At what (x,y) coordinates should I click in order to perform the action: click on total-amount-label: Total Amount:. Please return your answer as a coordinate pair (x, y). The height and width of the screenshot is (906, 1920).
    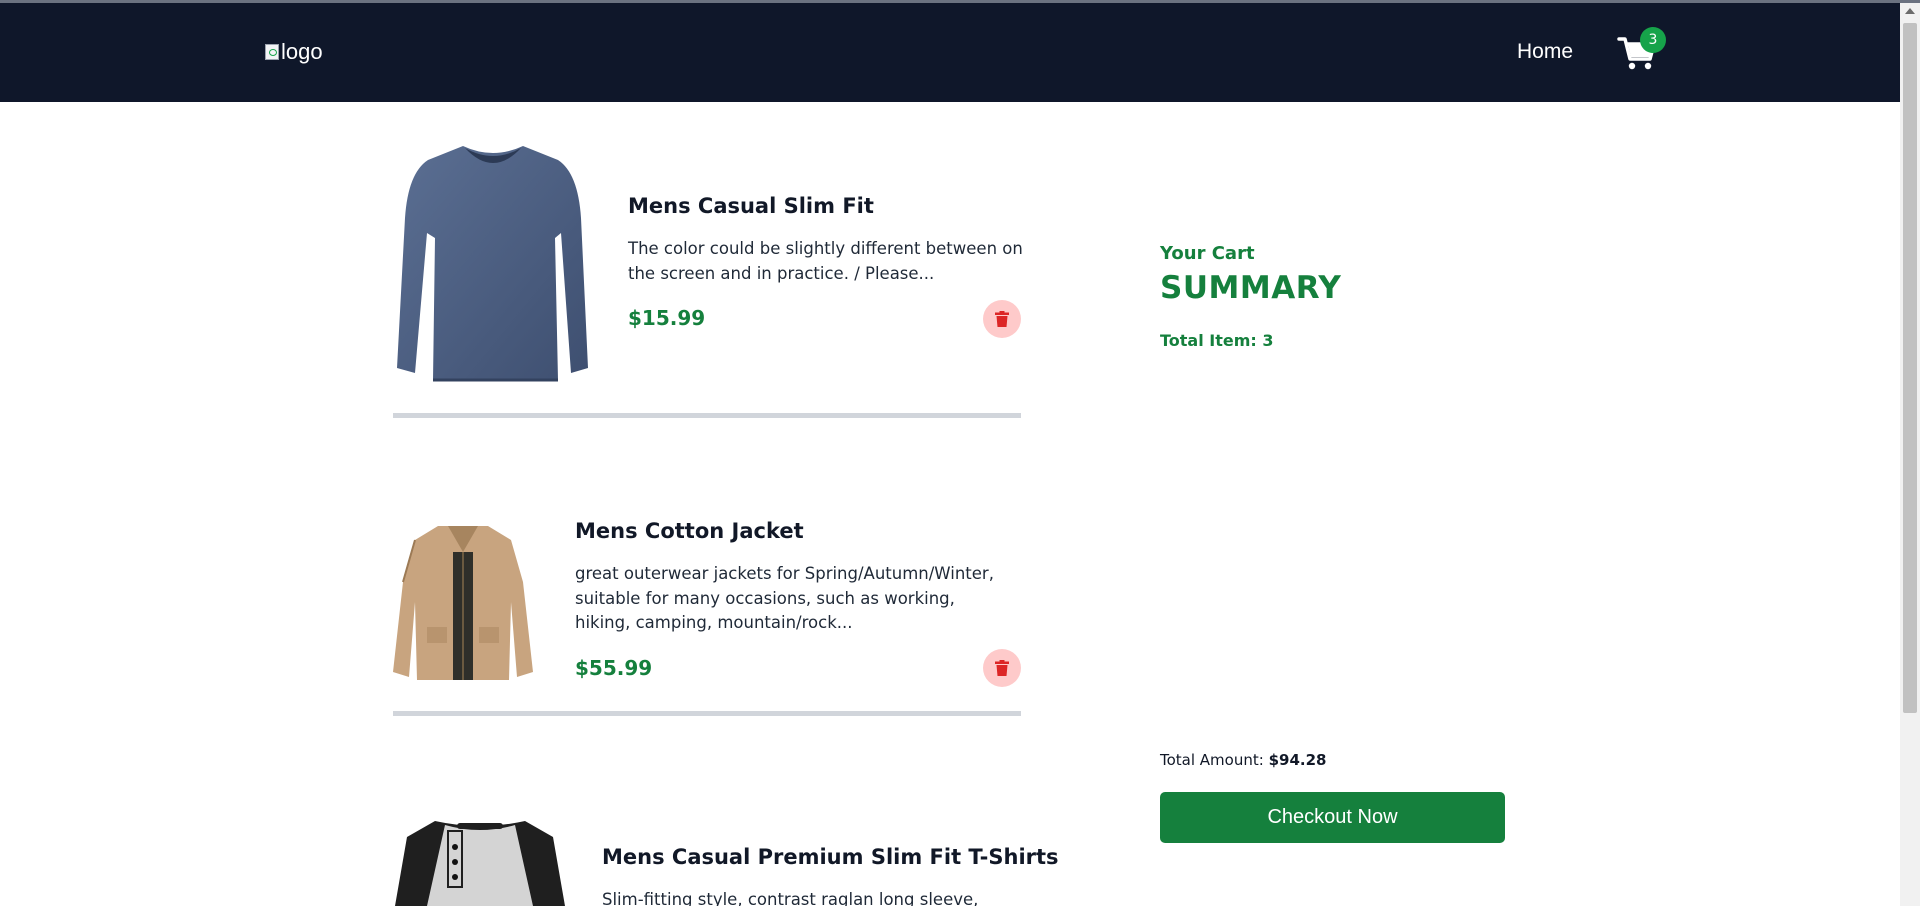
    Looking at the image, I should click on (1214, 760).